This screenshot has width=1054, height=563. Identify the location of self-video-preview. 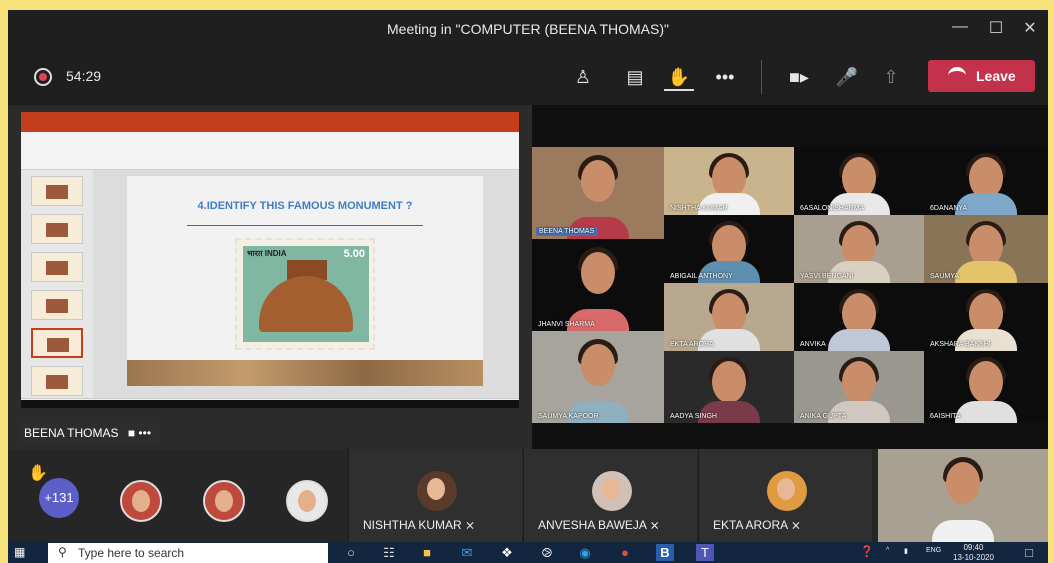
(963, 495).